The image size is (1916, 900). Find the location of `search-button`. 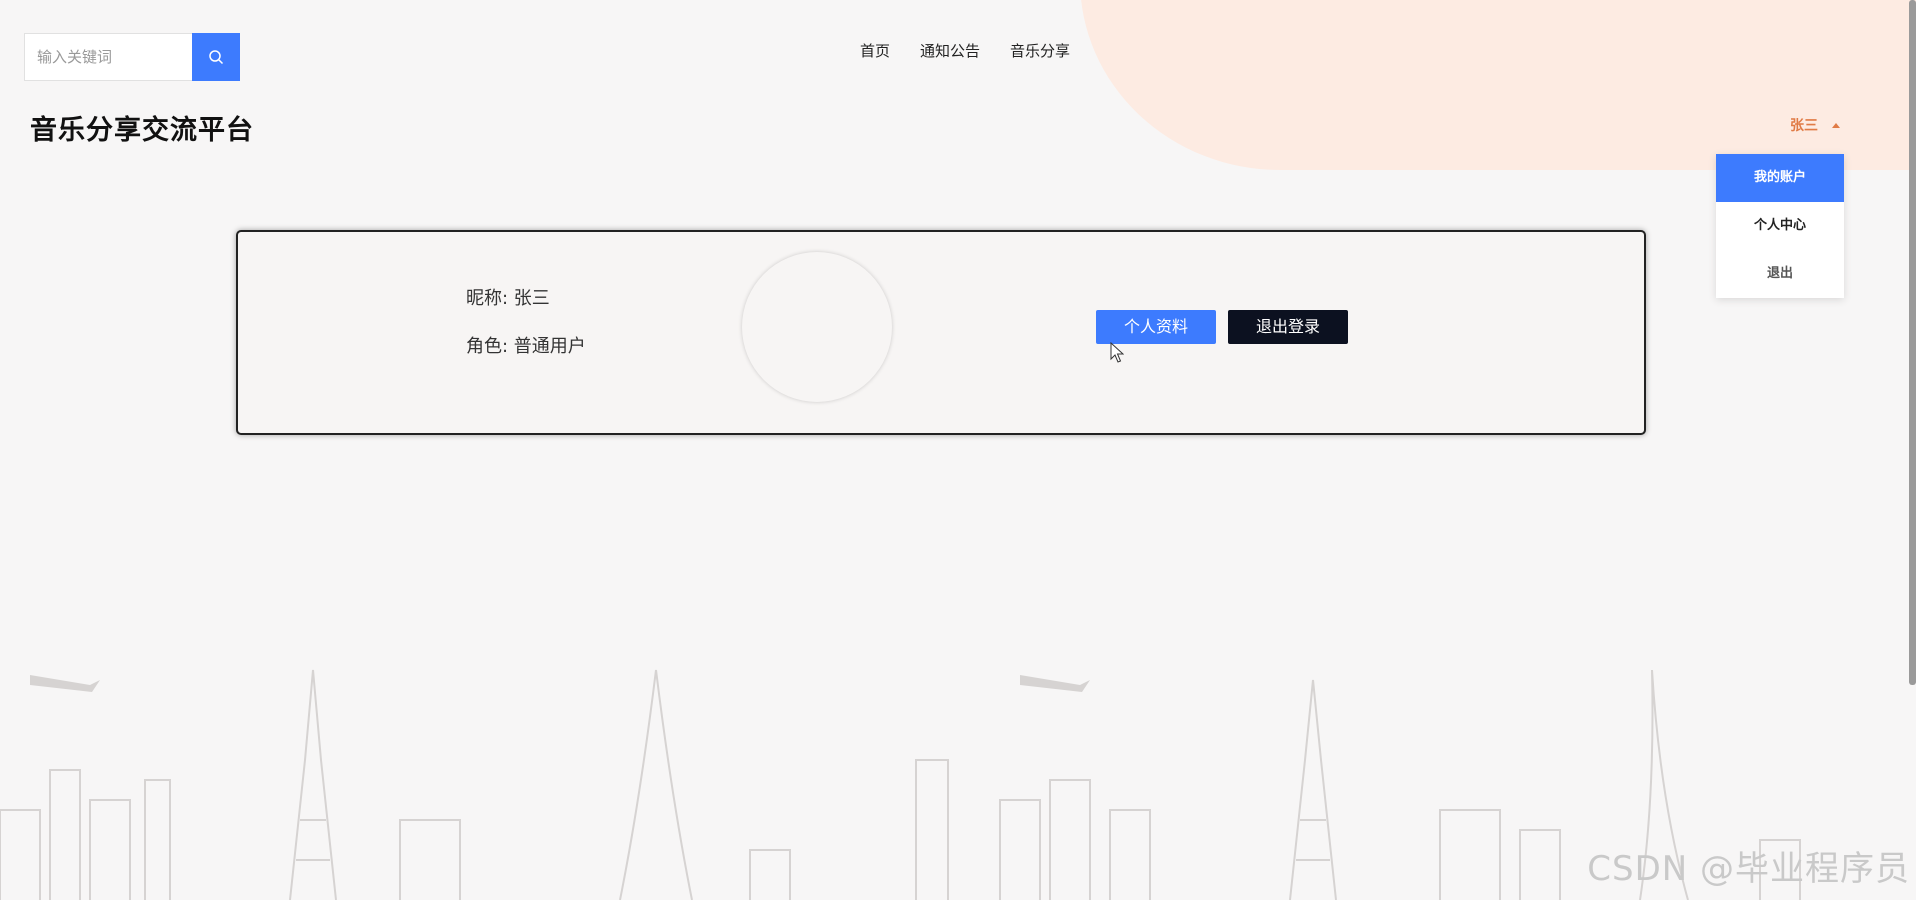

search-button is located at coordinates (216, 57).